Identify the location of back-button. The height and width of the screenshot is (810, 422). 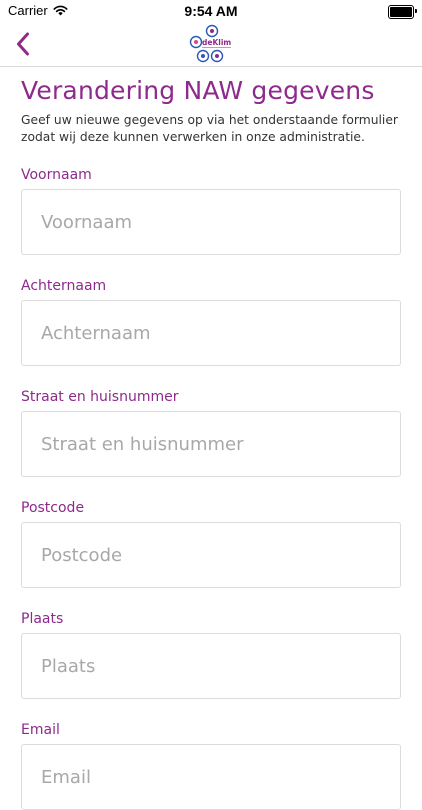
(23, 44).